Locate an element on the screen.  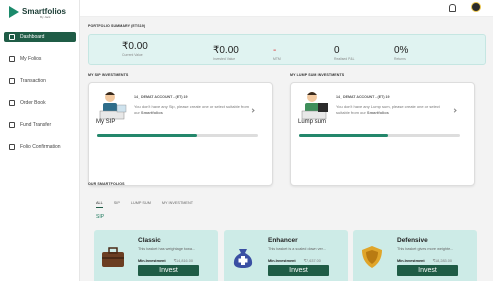
realised-pnl-stat: 0 Realised P&L is located at coordinates (344, 53).